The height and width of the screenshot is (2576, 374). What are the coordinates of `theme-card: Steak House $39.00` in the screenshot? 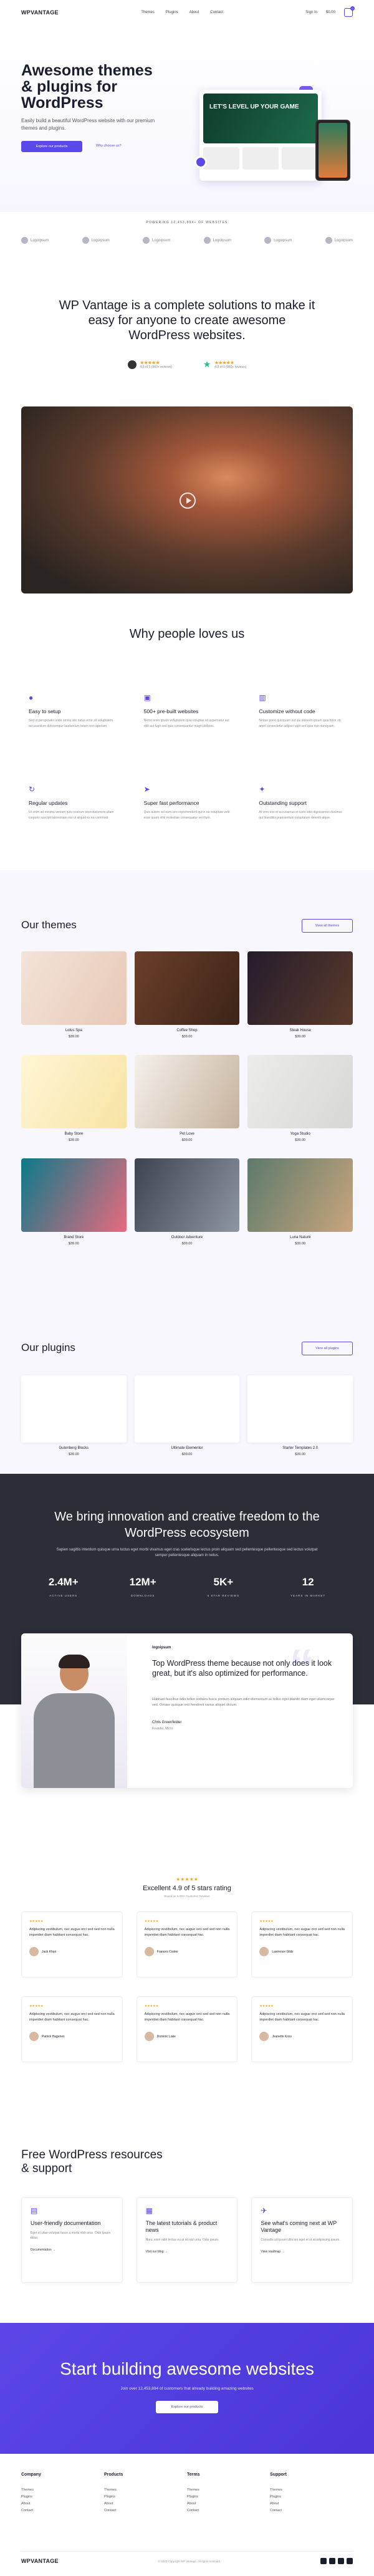 It's located at (300, 995).